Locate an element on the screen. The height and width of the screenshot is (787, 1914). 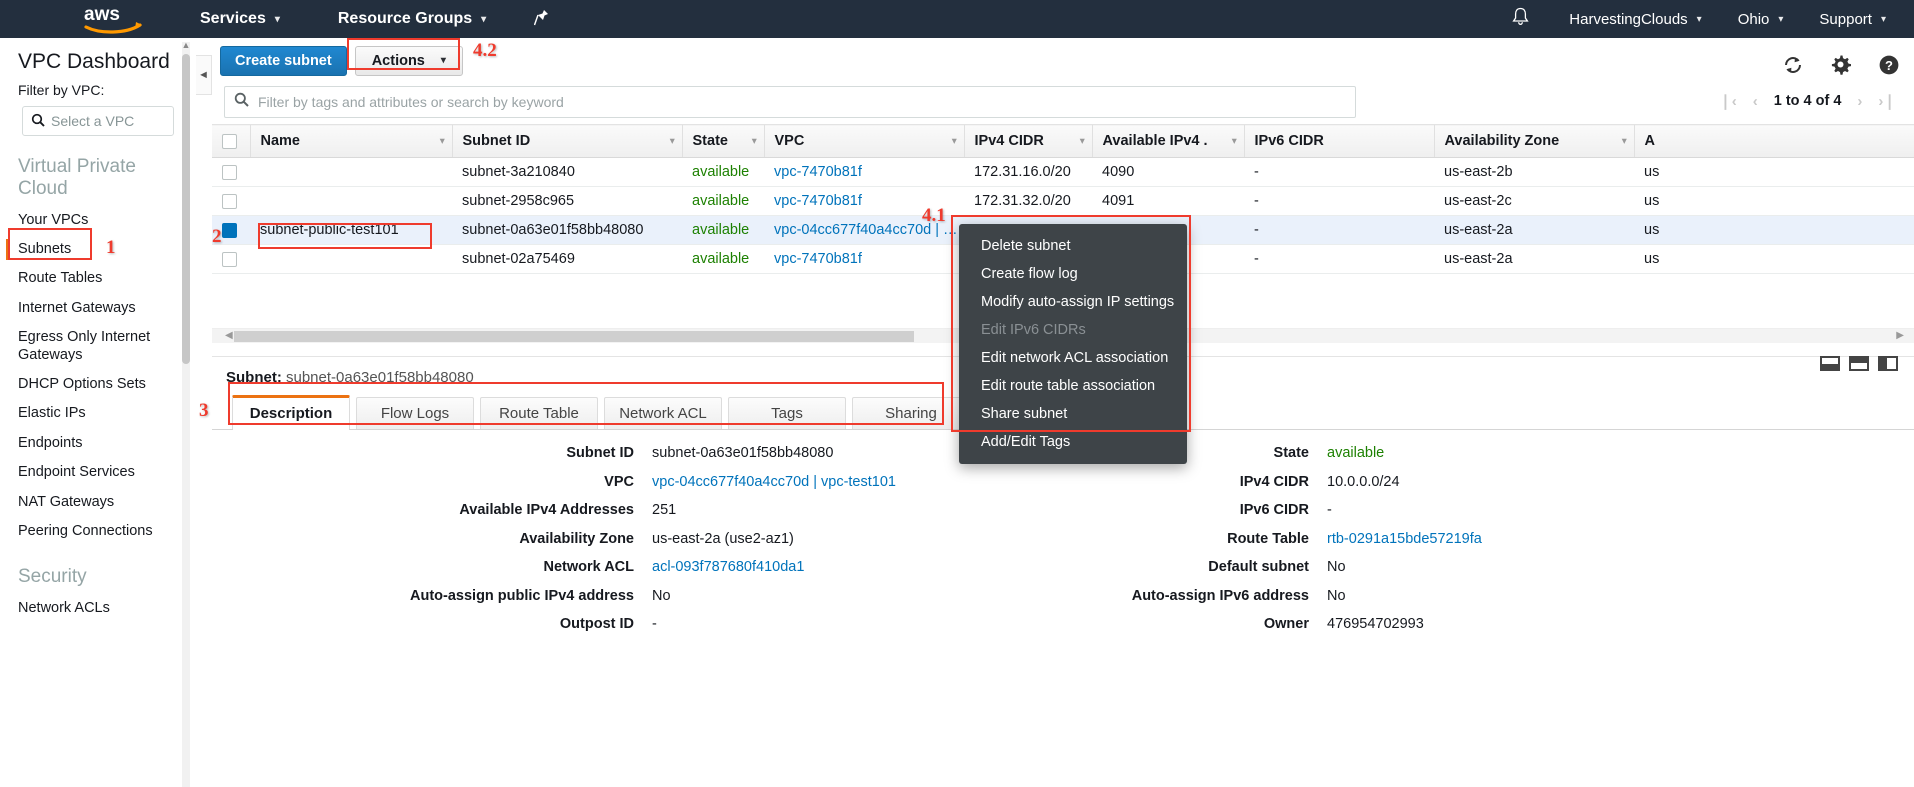
help-icon: ? is located at coordinates (1889, 65).